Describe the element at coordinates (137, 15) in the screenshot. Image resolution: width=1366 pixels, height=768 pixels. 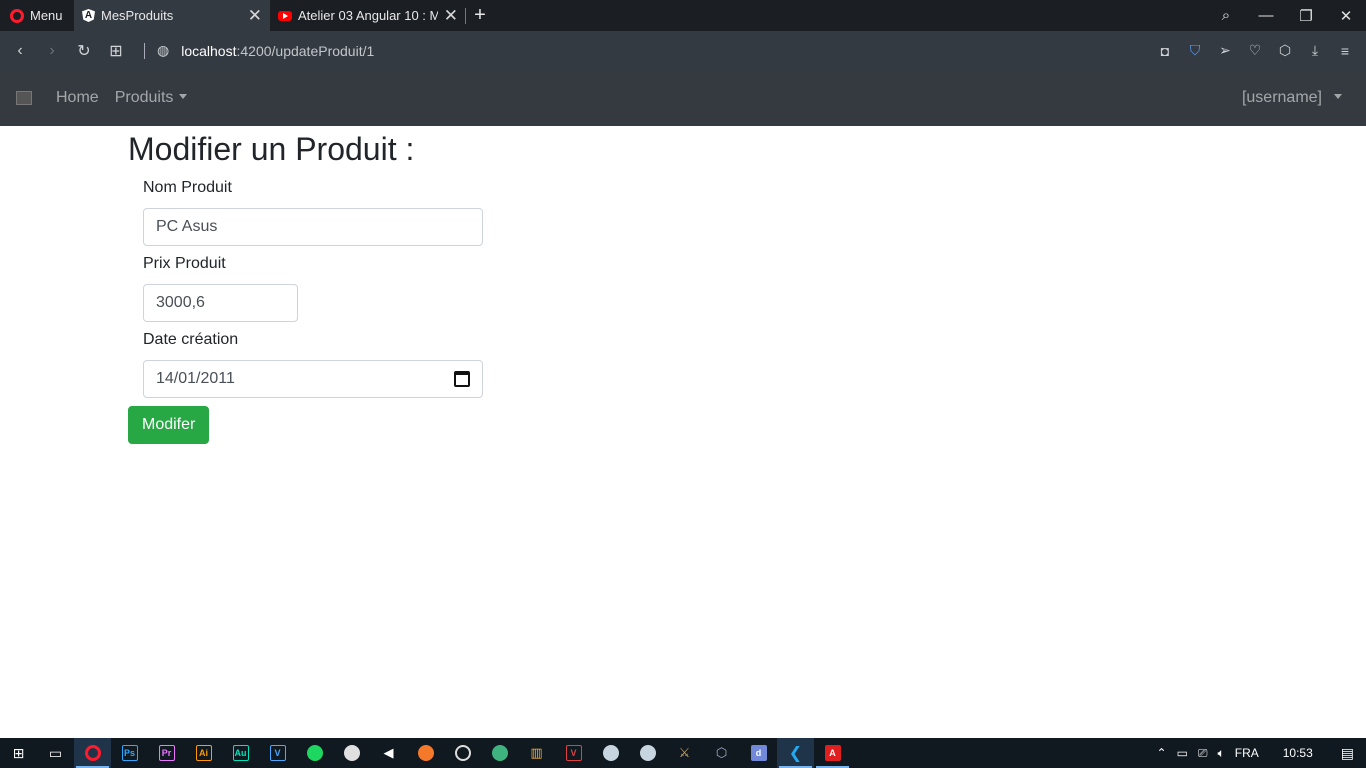
I see `tab-title: MesProduits` at that location.